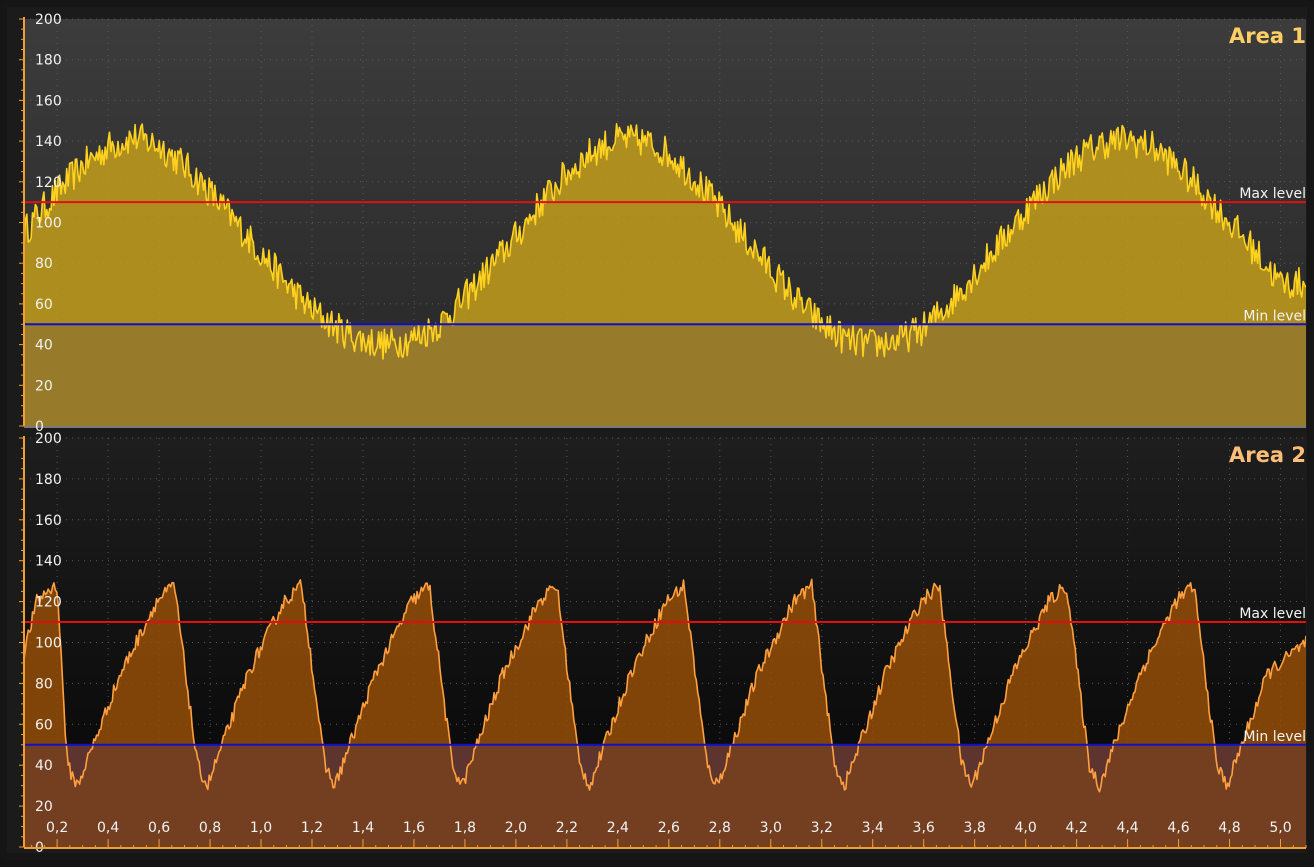 Image resolution: width=1314 pixels, height=867 pixels. Describe the element at coordinates (465, 828) in the screenshot. I see `x-tick-label: 1,8` at that location.